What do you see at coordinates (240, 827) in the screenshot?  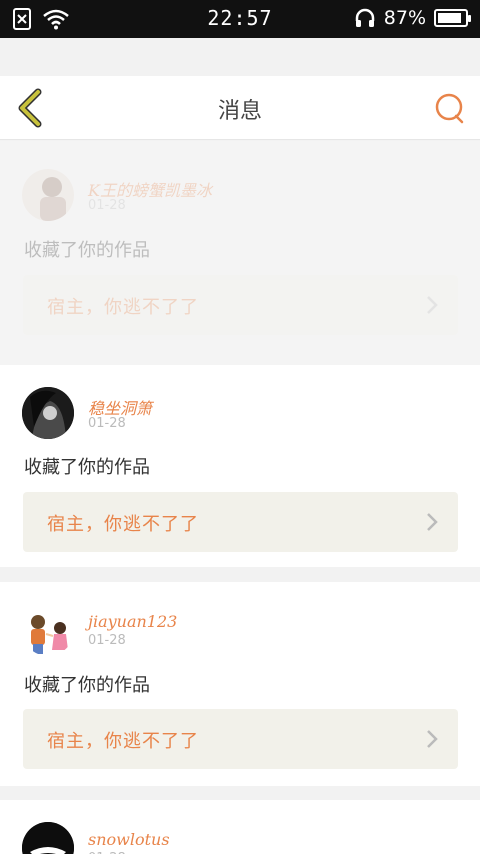 I see `message-card: snowlotus 01-28` at bounding box center [240, 827].